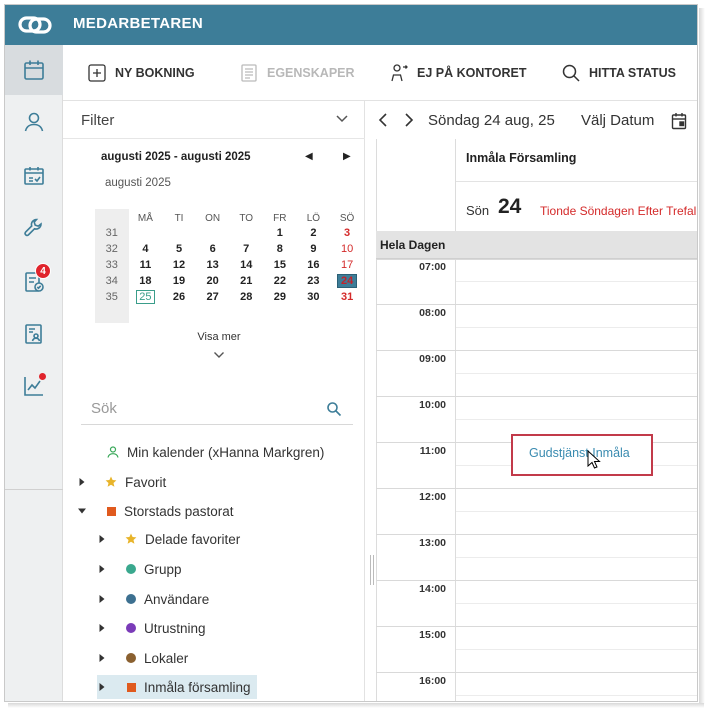 The height and width of the screenshot is (710, 707). I want to click on pick-date-button: Välj Datum, so click(617, 120).